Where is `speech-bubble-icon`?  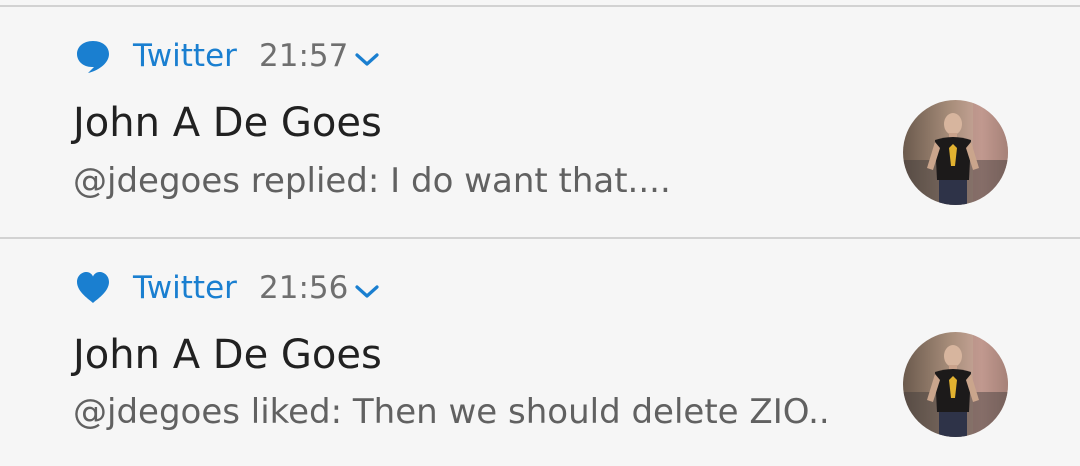 speech-bubble-icon is located at coordinates (93, 57).